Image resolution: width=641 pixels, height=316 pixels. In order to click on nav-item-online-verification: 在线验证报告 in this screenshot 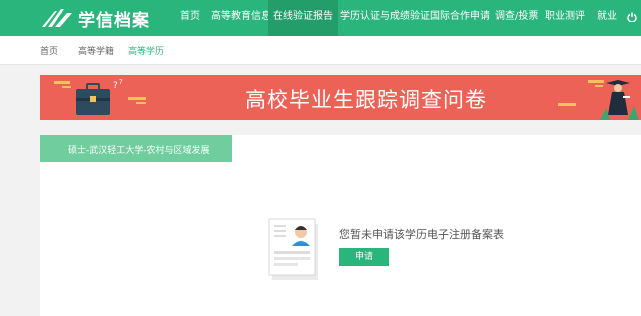, I will do `click(303, 18)`.